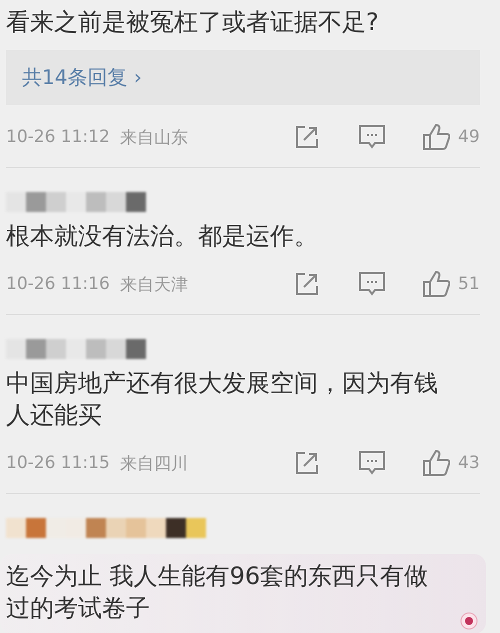 The image size is (500, 633). I want to click on like-count: 51, so click(469, 284).